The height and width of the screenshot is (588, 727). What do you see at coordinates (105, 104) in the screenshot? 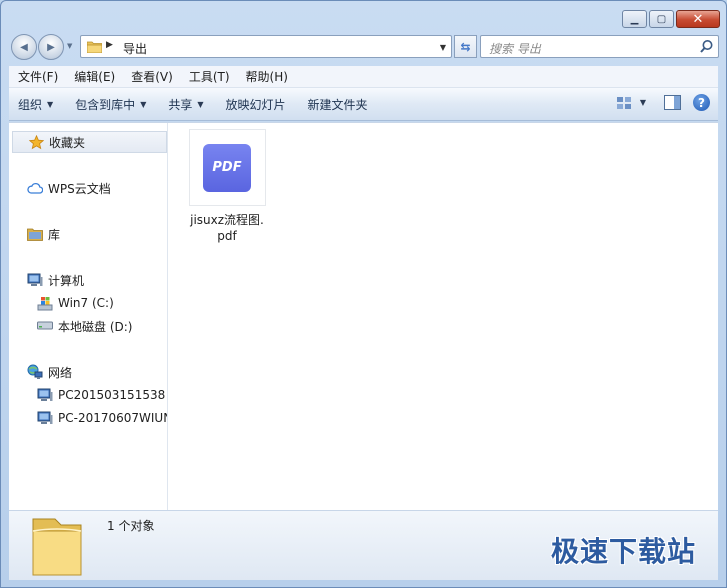
I see `include-in-library-label: 包含到库中` at bounding box center [105, 104].